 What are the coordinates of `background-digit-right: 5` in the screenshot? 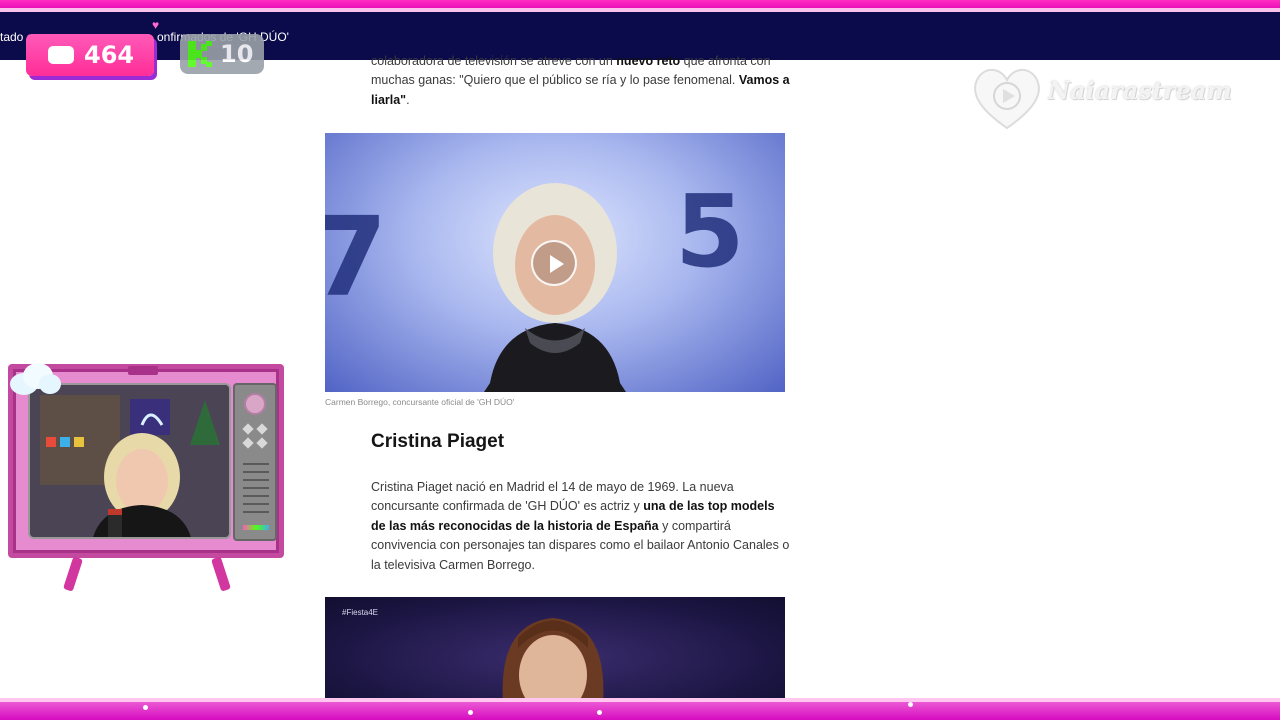 It's located at (710, 231).